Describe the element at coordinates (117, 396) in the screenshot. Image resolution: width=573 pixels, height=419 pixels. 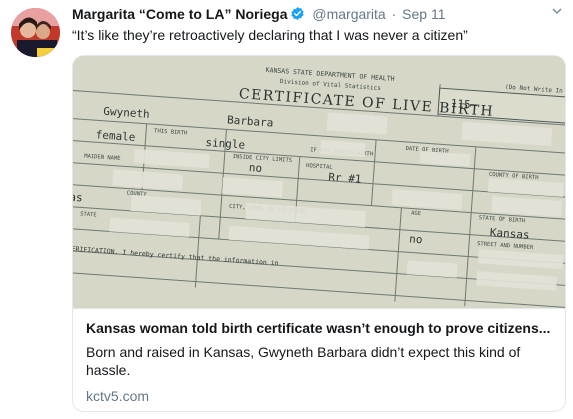
I see `card-domain: kctv5.com` at that location.